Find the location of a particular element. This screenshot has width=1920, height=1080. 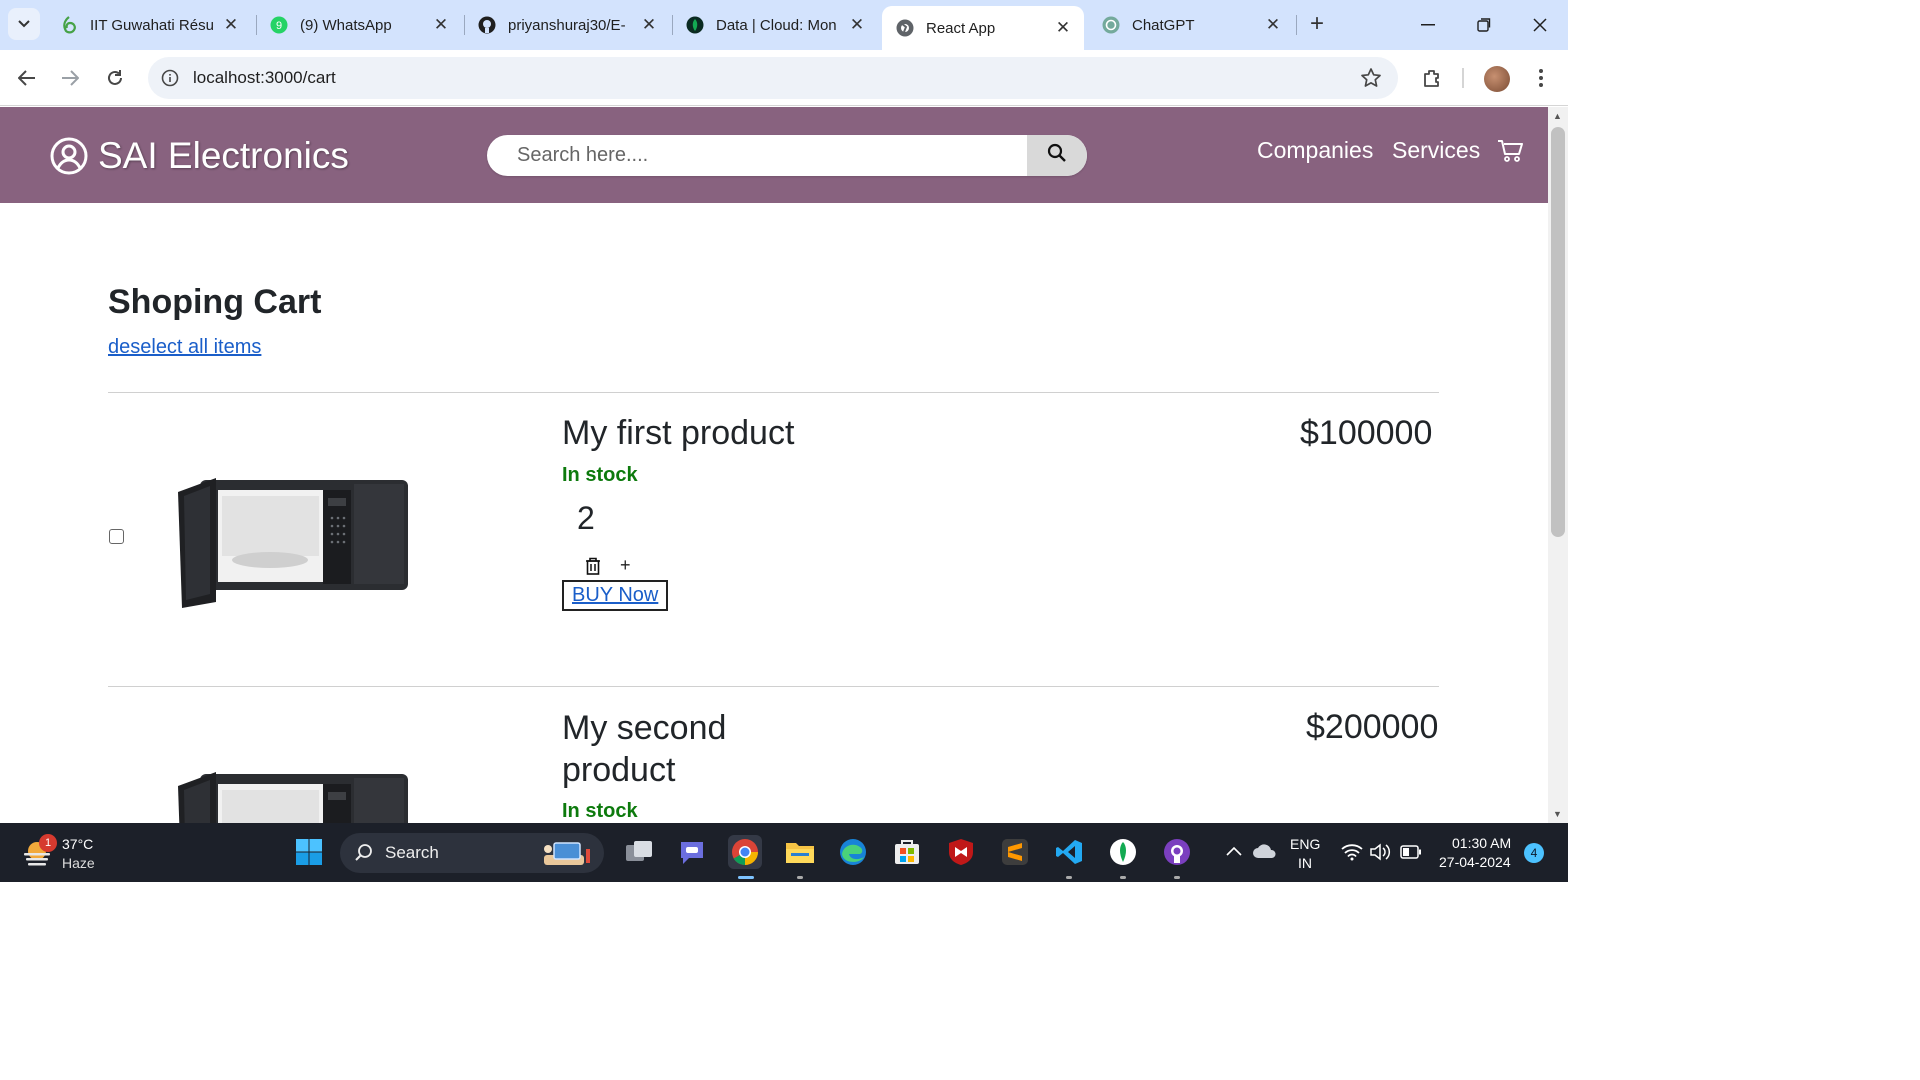

scroll-down-arrow-icon: ▼ is located at coordinates (1557, 814).